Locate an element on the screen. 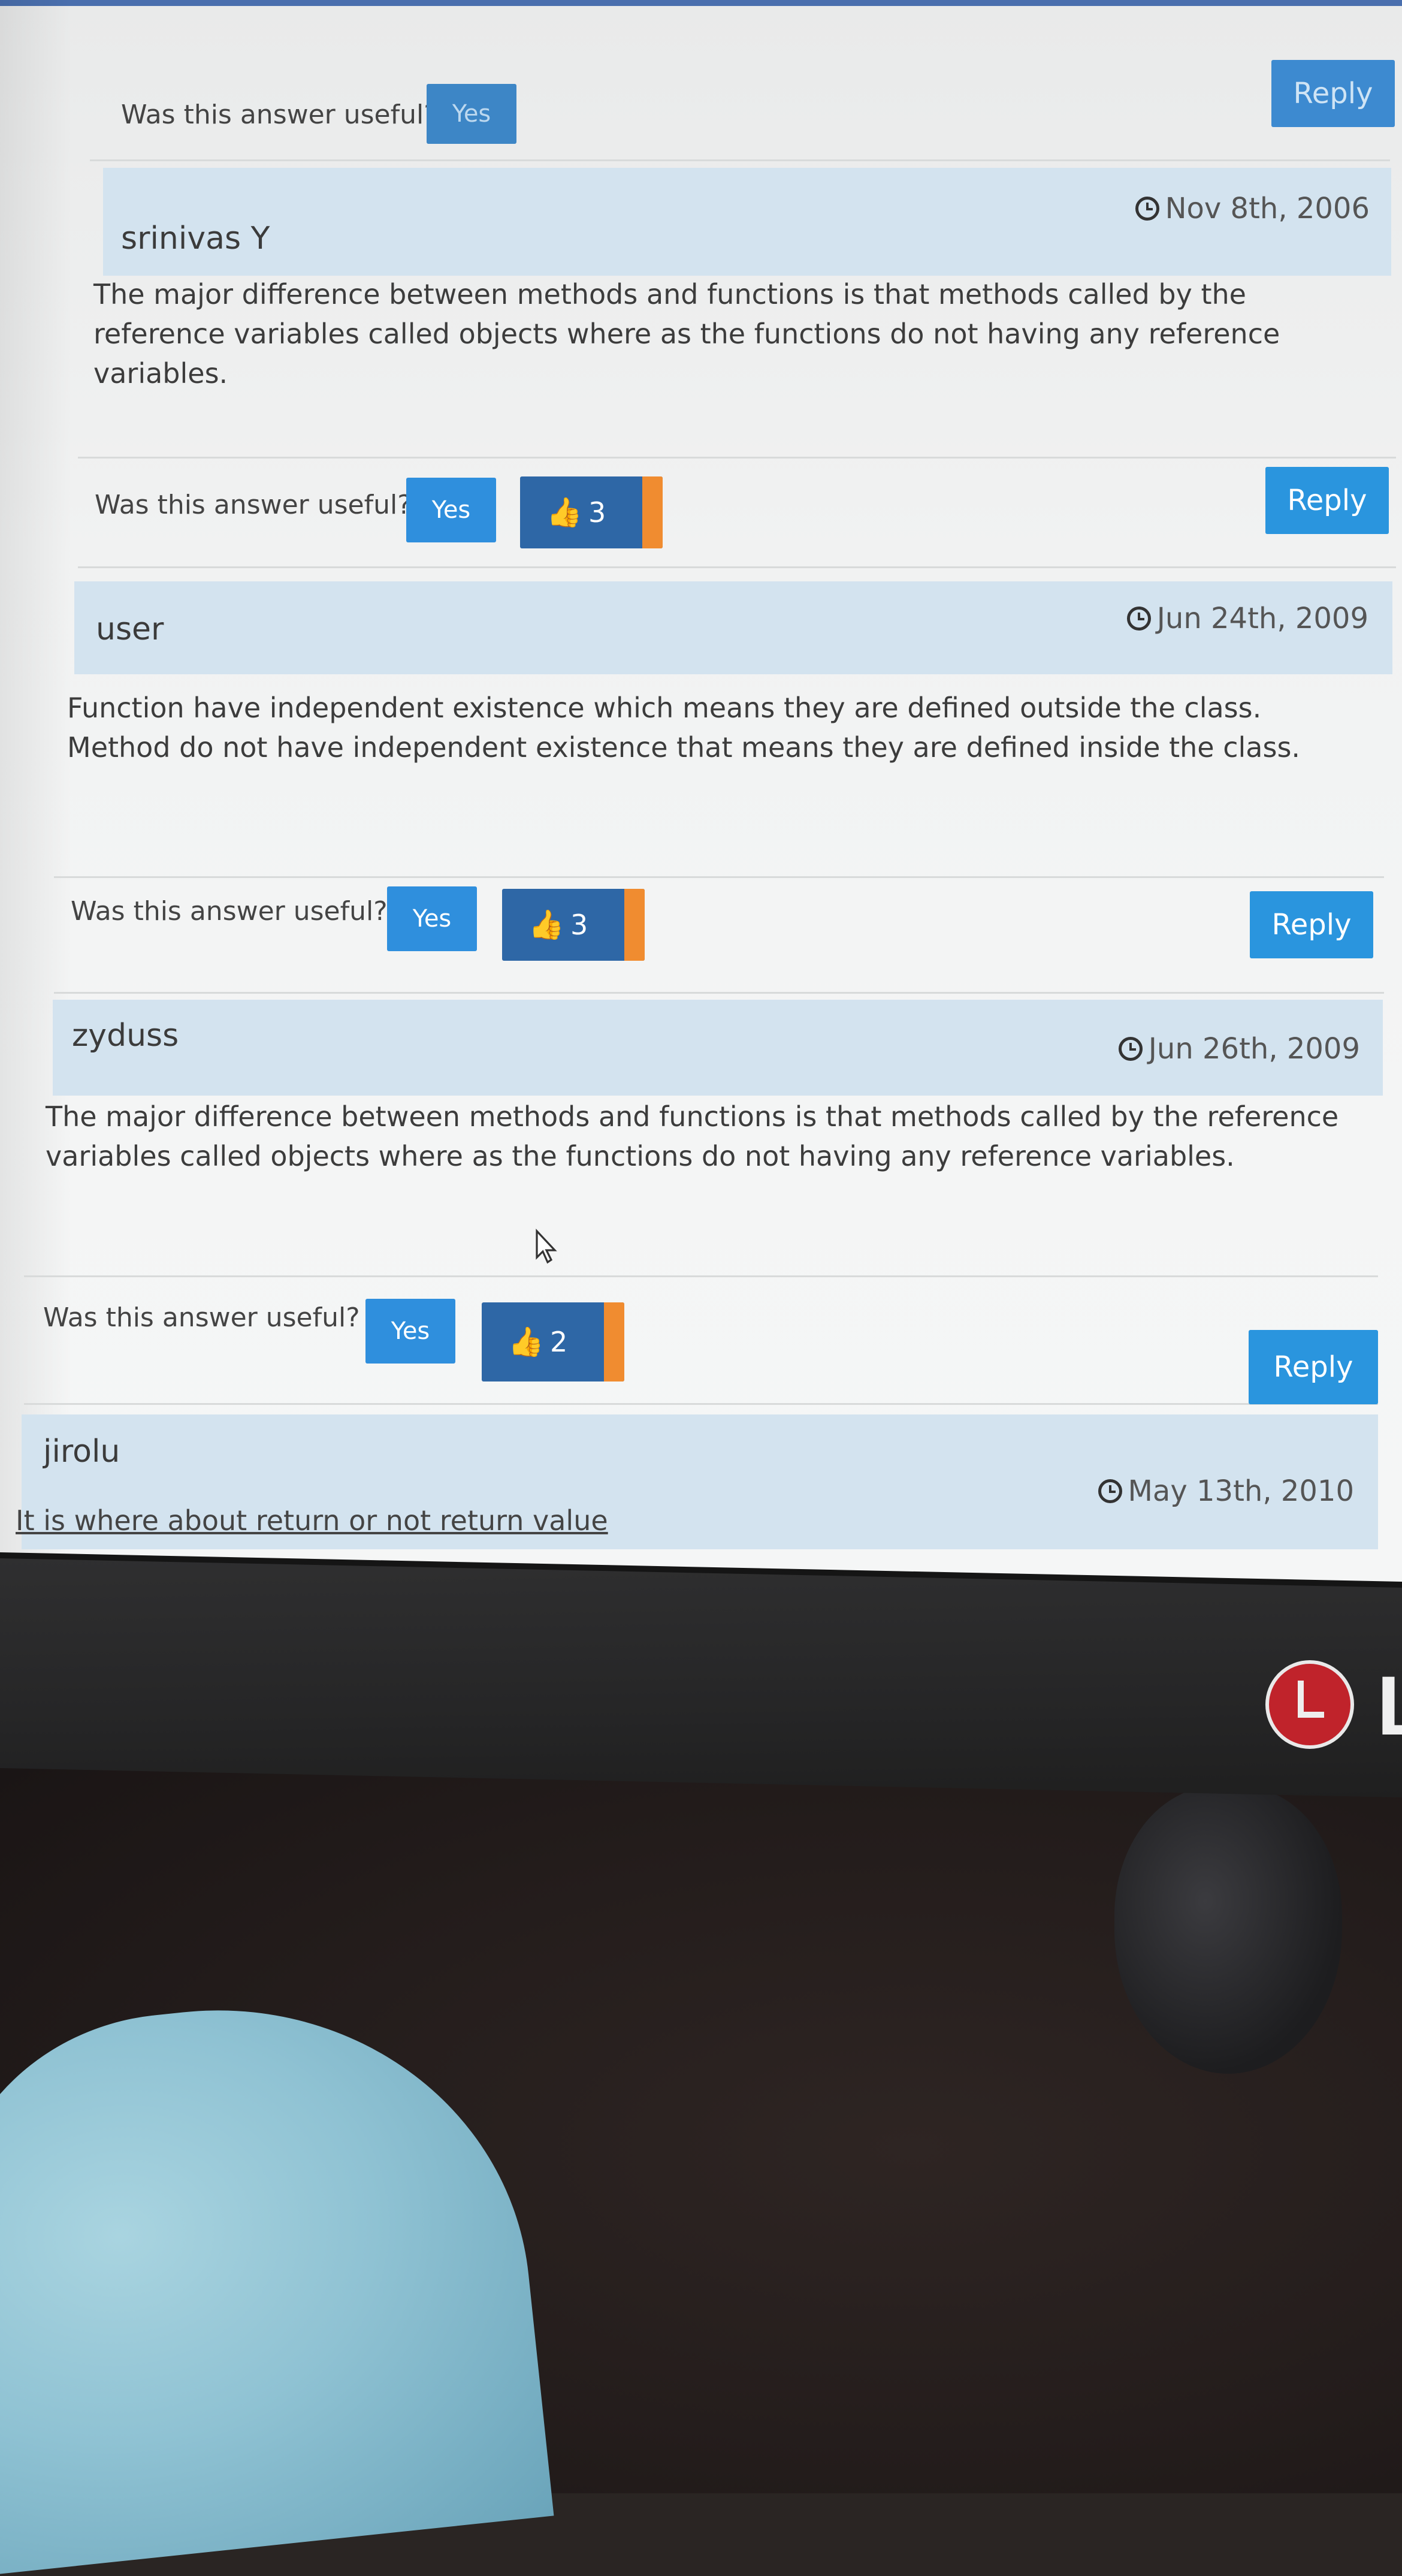 The image size is (1402, 2576). post-date: May 13th, 2010 is located at coordinates (1226, 1491).